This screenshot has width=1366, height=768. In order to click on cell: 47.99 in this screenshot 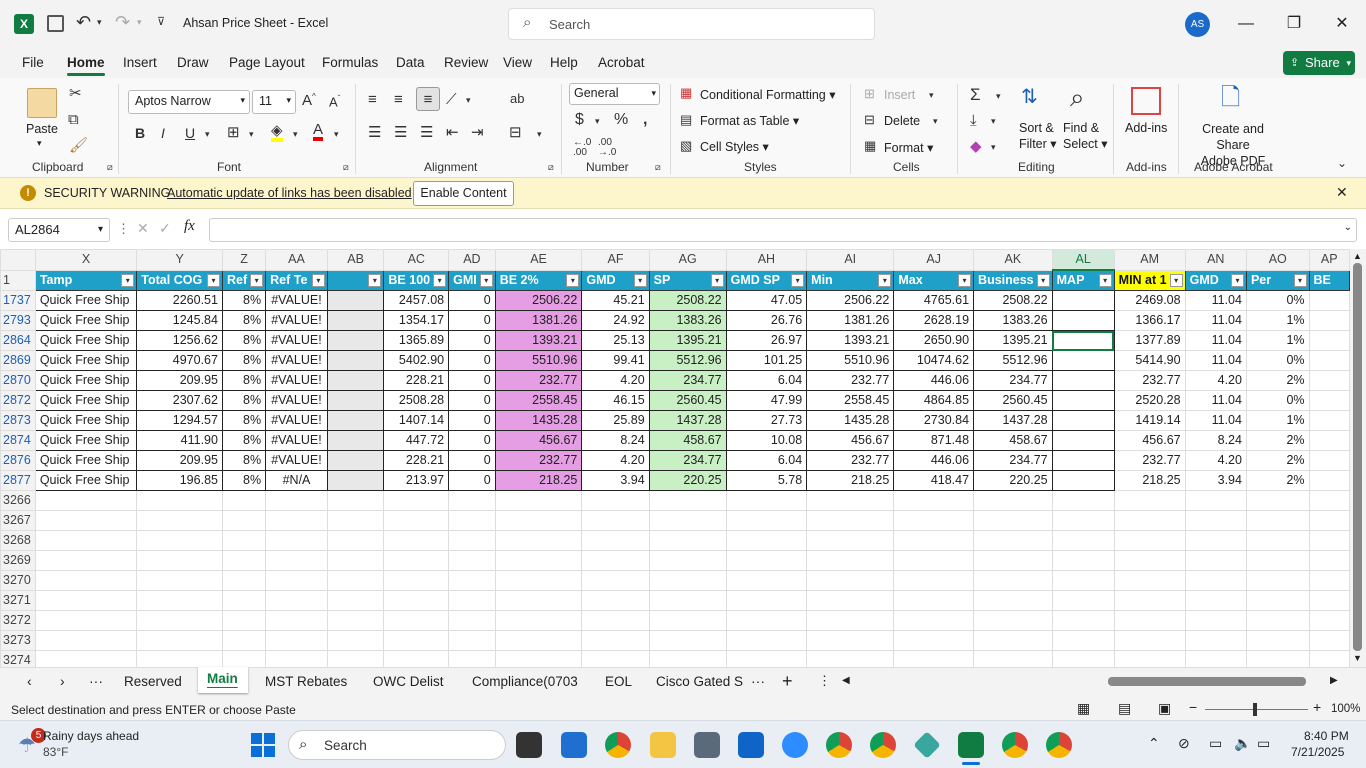, I will do `click(766, 400)`.